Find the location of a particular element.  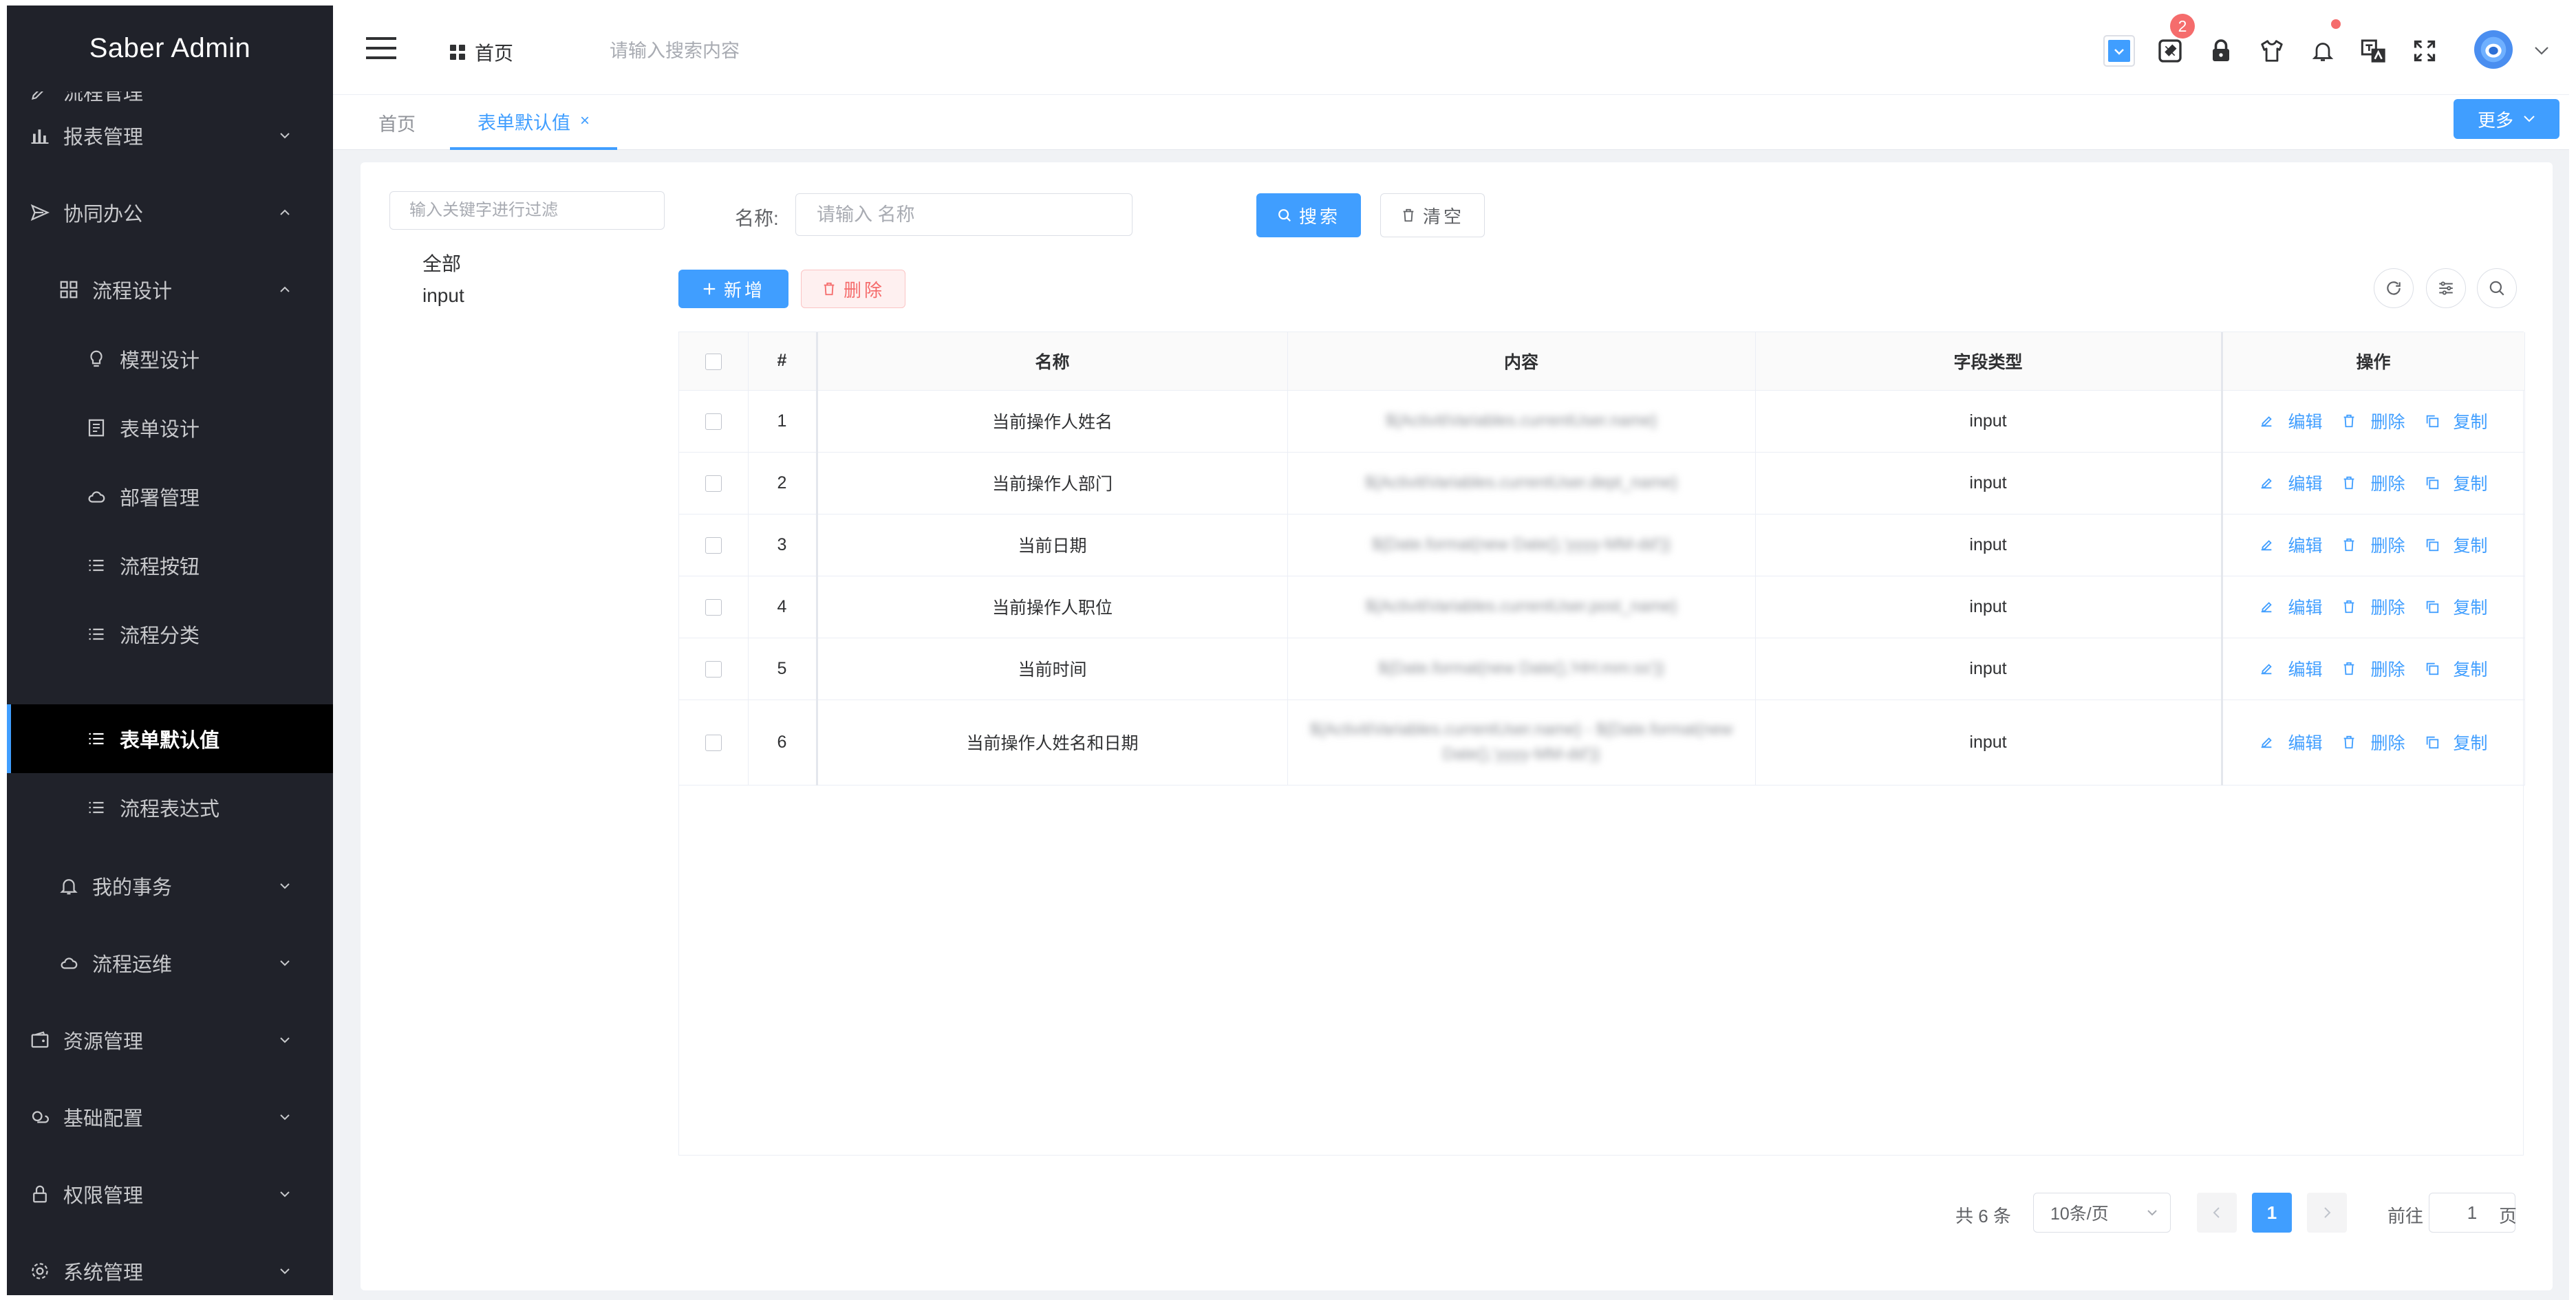

gear-icon is located at coordinates (40, 1271).